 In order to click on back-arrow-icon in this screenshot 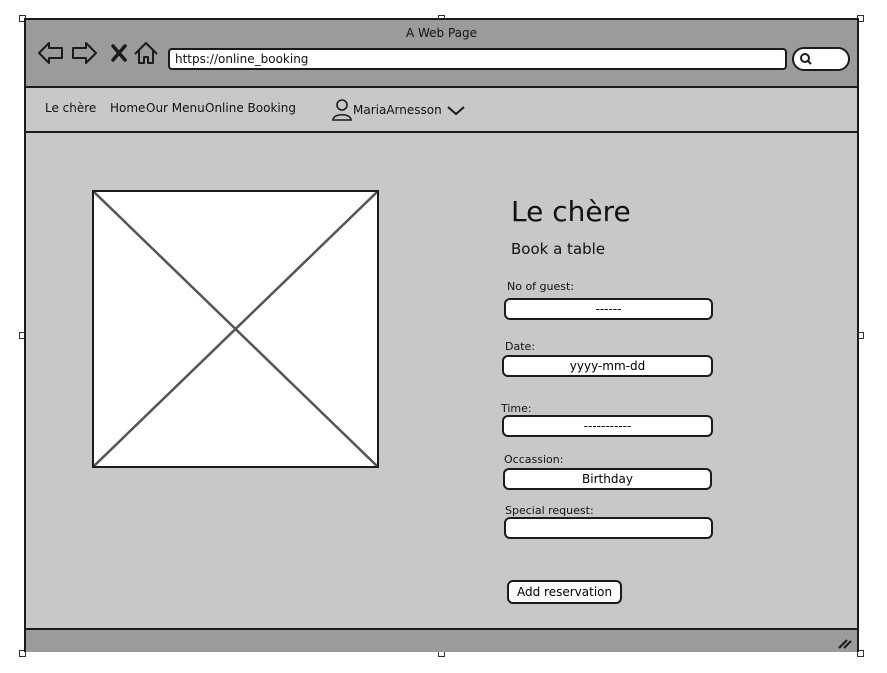, I will do `click(50, 53)`.